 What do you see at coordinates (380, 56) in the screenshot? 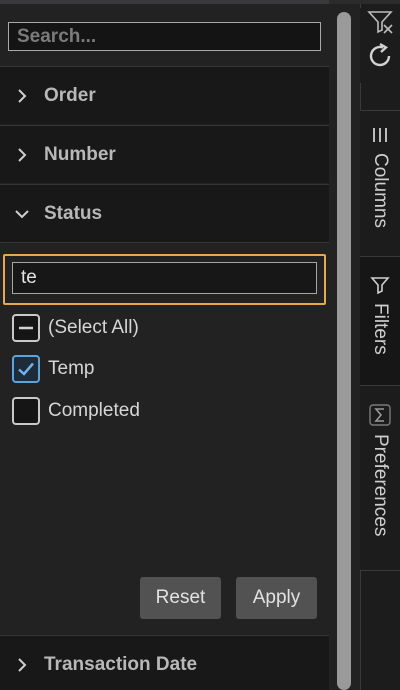
I see `refresh-icon` at bounding box center [380, 56].